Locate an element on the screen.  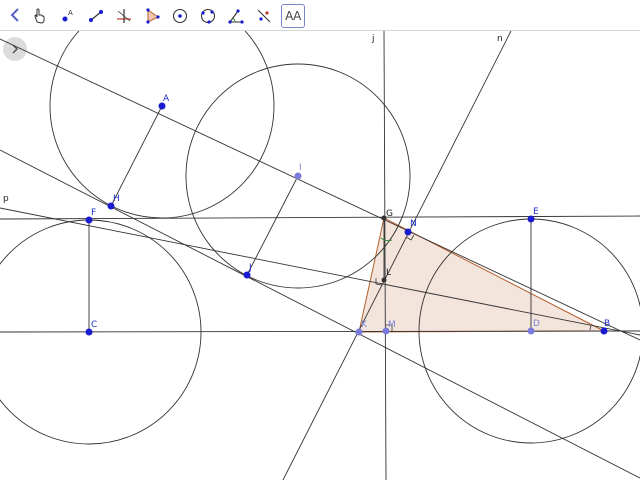
segment-i-j is located at coordinates (272, 225).